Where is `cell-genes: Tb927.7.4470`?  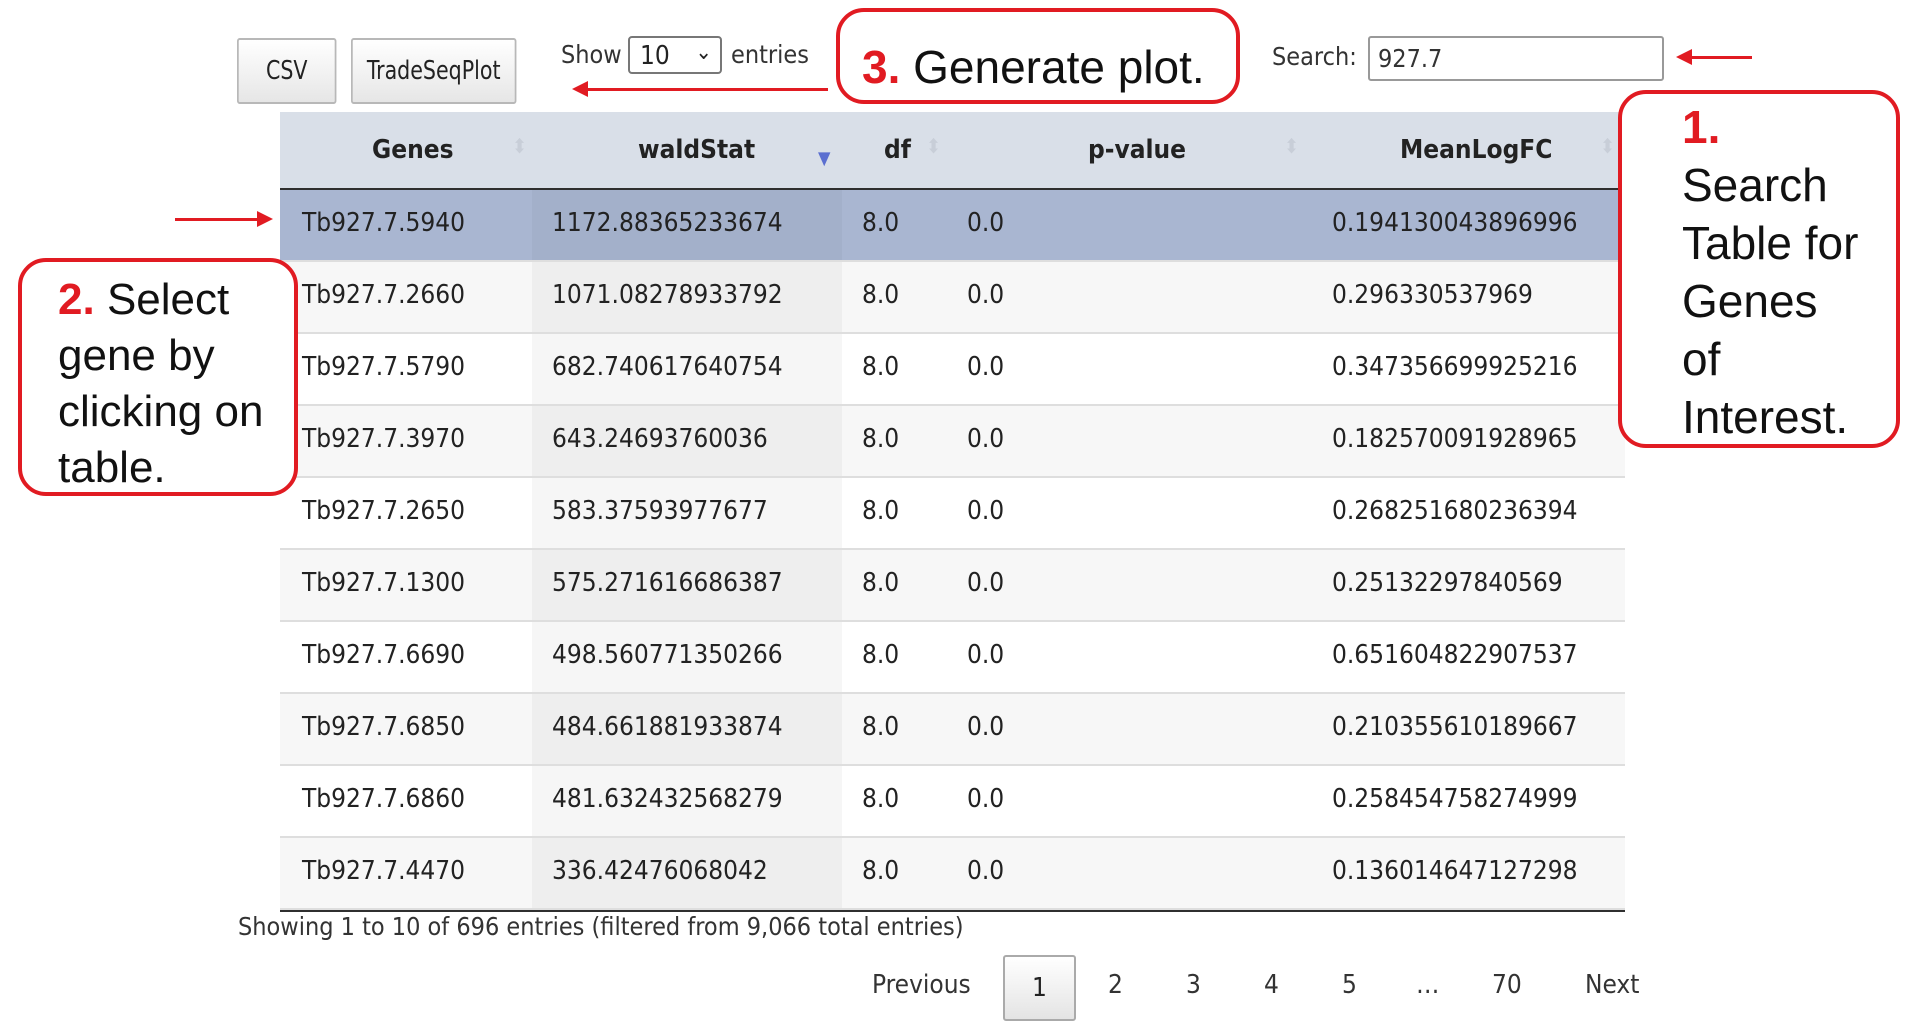 cell-genes: Tb927.7.4470 is located at coordinates (384, 871).